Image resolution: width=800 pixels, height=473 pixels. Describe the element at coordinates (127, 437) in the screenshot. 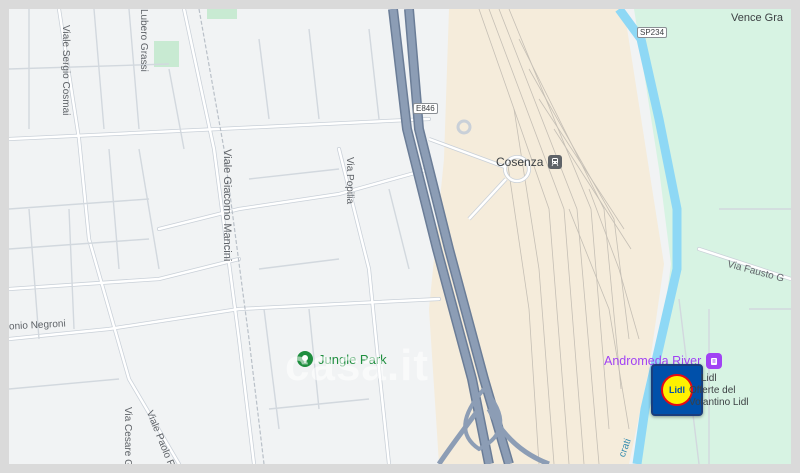

I see `street-label-via-cesare: Via Cesare G` at that location.